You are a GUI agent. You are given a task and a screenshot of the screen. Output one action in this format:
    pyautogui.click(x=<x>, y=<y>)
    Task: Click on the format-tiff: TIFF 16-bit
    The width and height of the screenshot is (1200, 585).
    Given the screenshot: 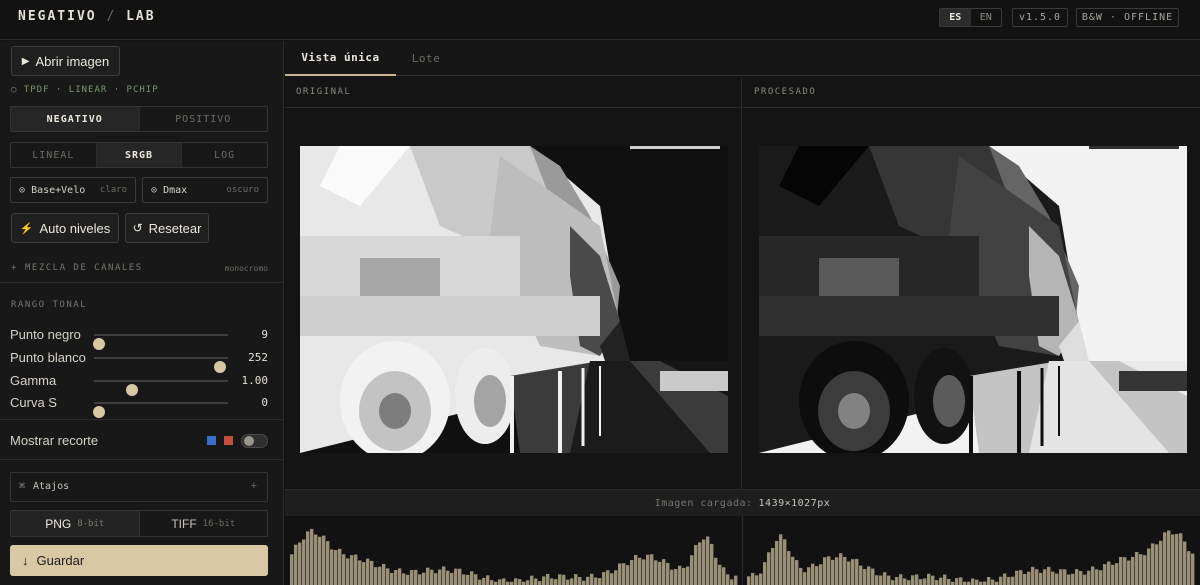 What is the action you would take?
    pyautogui.click(x=204, y=523)
    